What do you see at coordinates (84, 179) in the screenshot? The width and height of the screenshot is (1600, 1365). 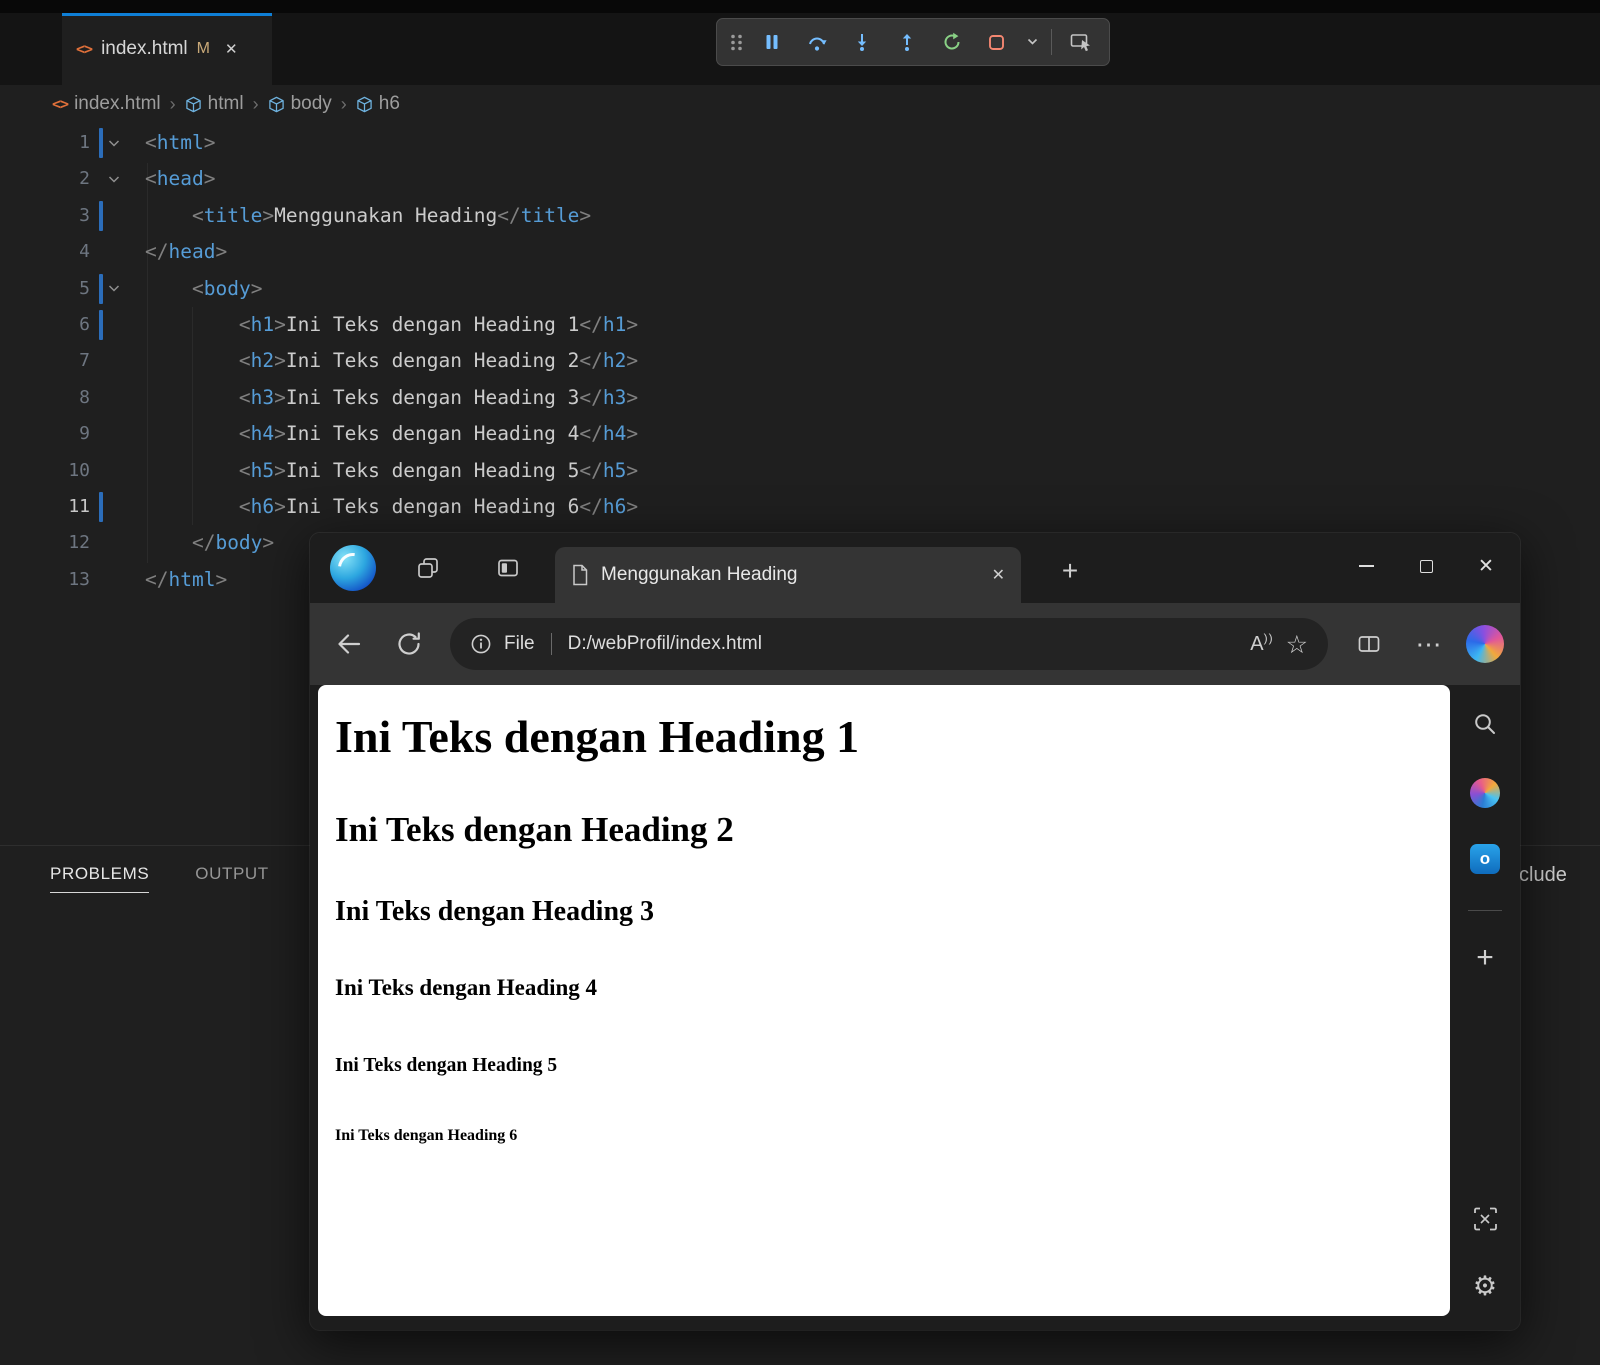 I see `line-number: 2` at bounding box center [84, 179].